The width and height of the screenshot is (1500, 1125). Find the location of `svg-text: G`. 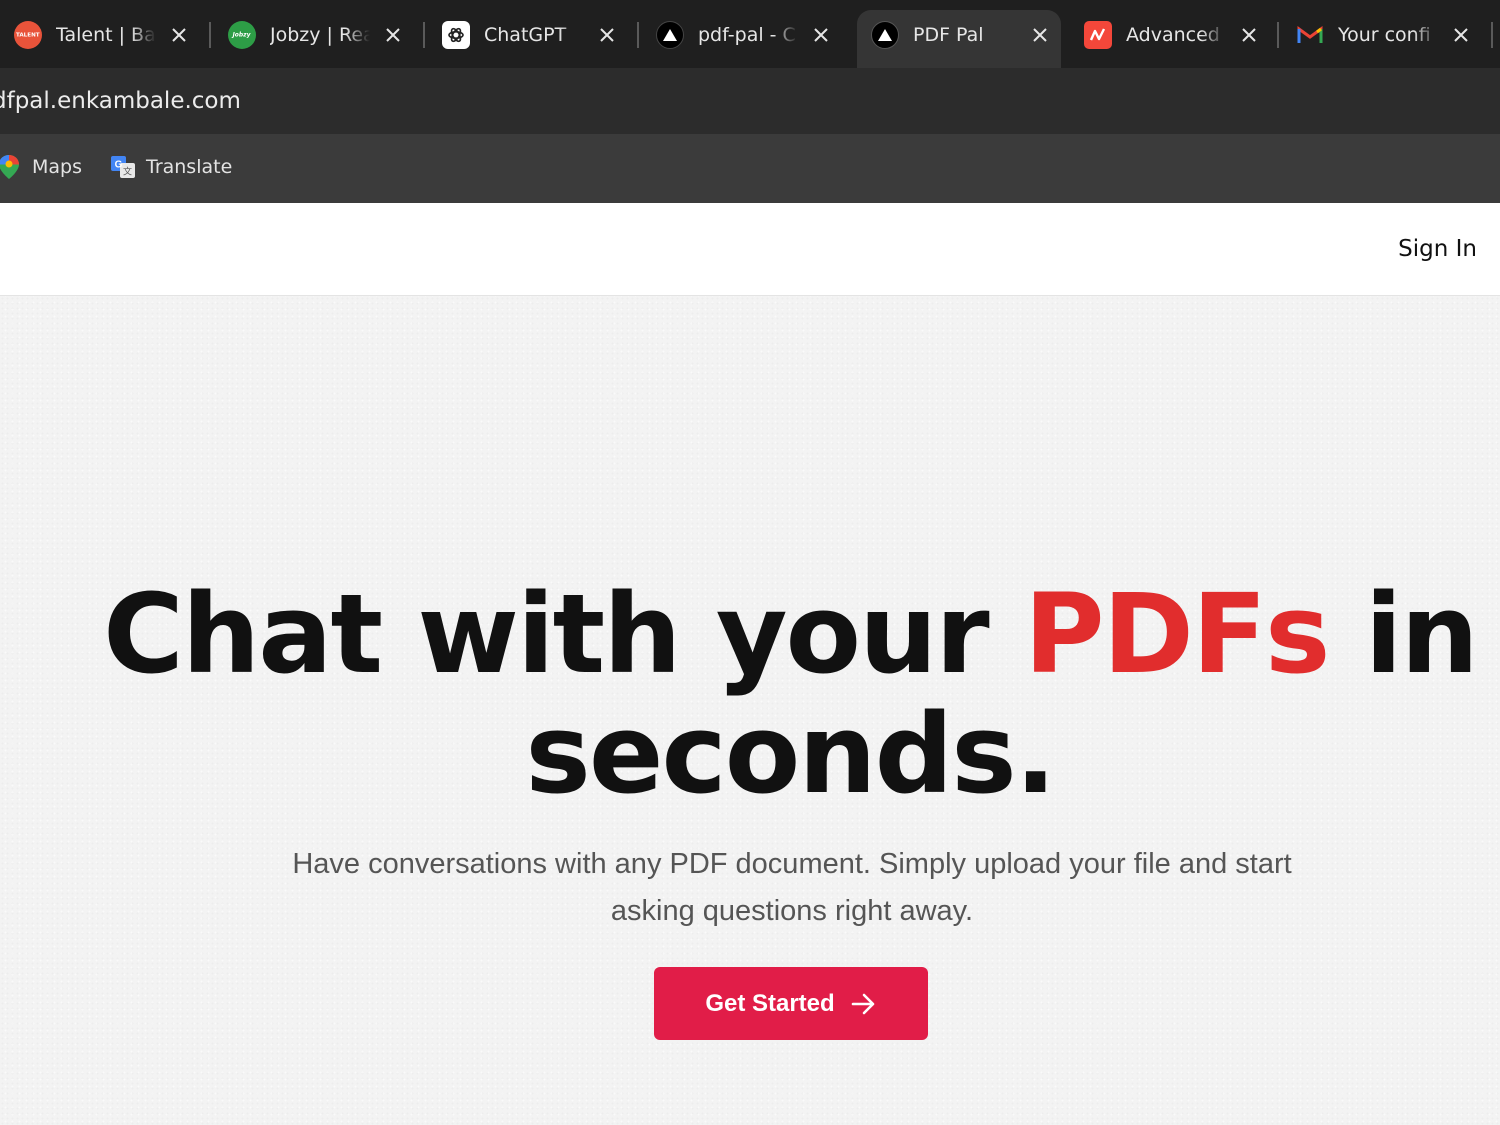

svg-text: G is located at coordinates (119, 165).